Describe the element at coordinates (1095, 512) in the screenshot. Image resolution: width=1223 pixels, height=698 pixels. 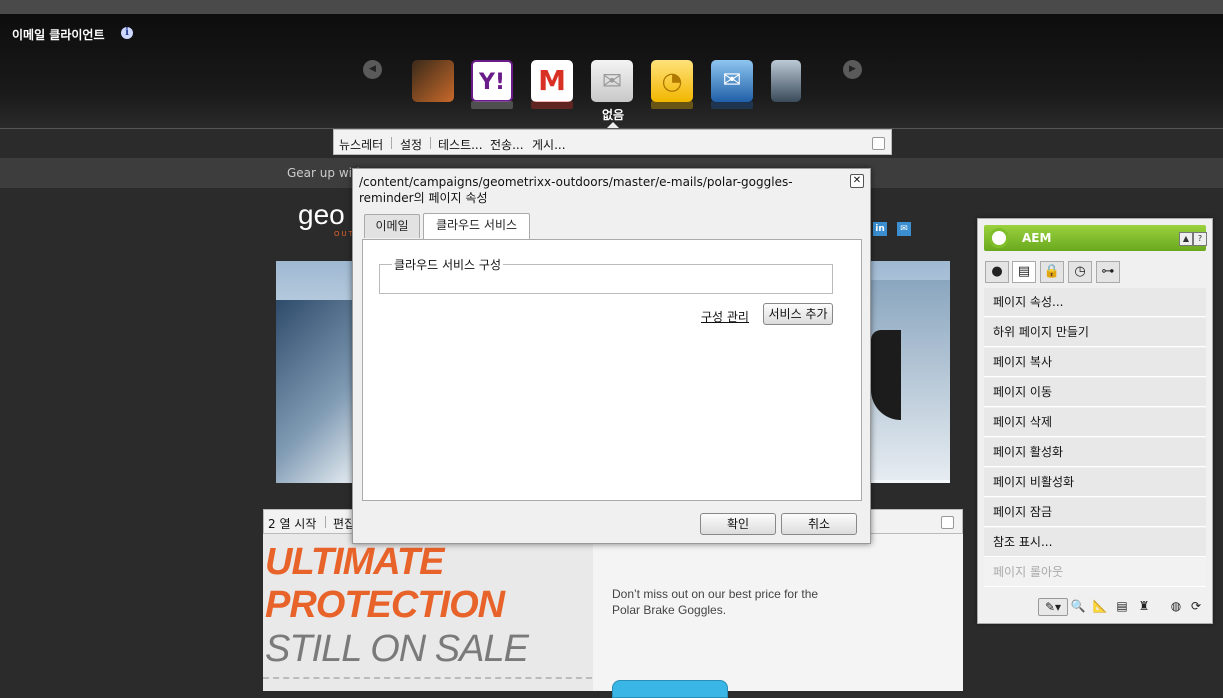
I see `lock-page-item: 페이지 잠금` at that location.